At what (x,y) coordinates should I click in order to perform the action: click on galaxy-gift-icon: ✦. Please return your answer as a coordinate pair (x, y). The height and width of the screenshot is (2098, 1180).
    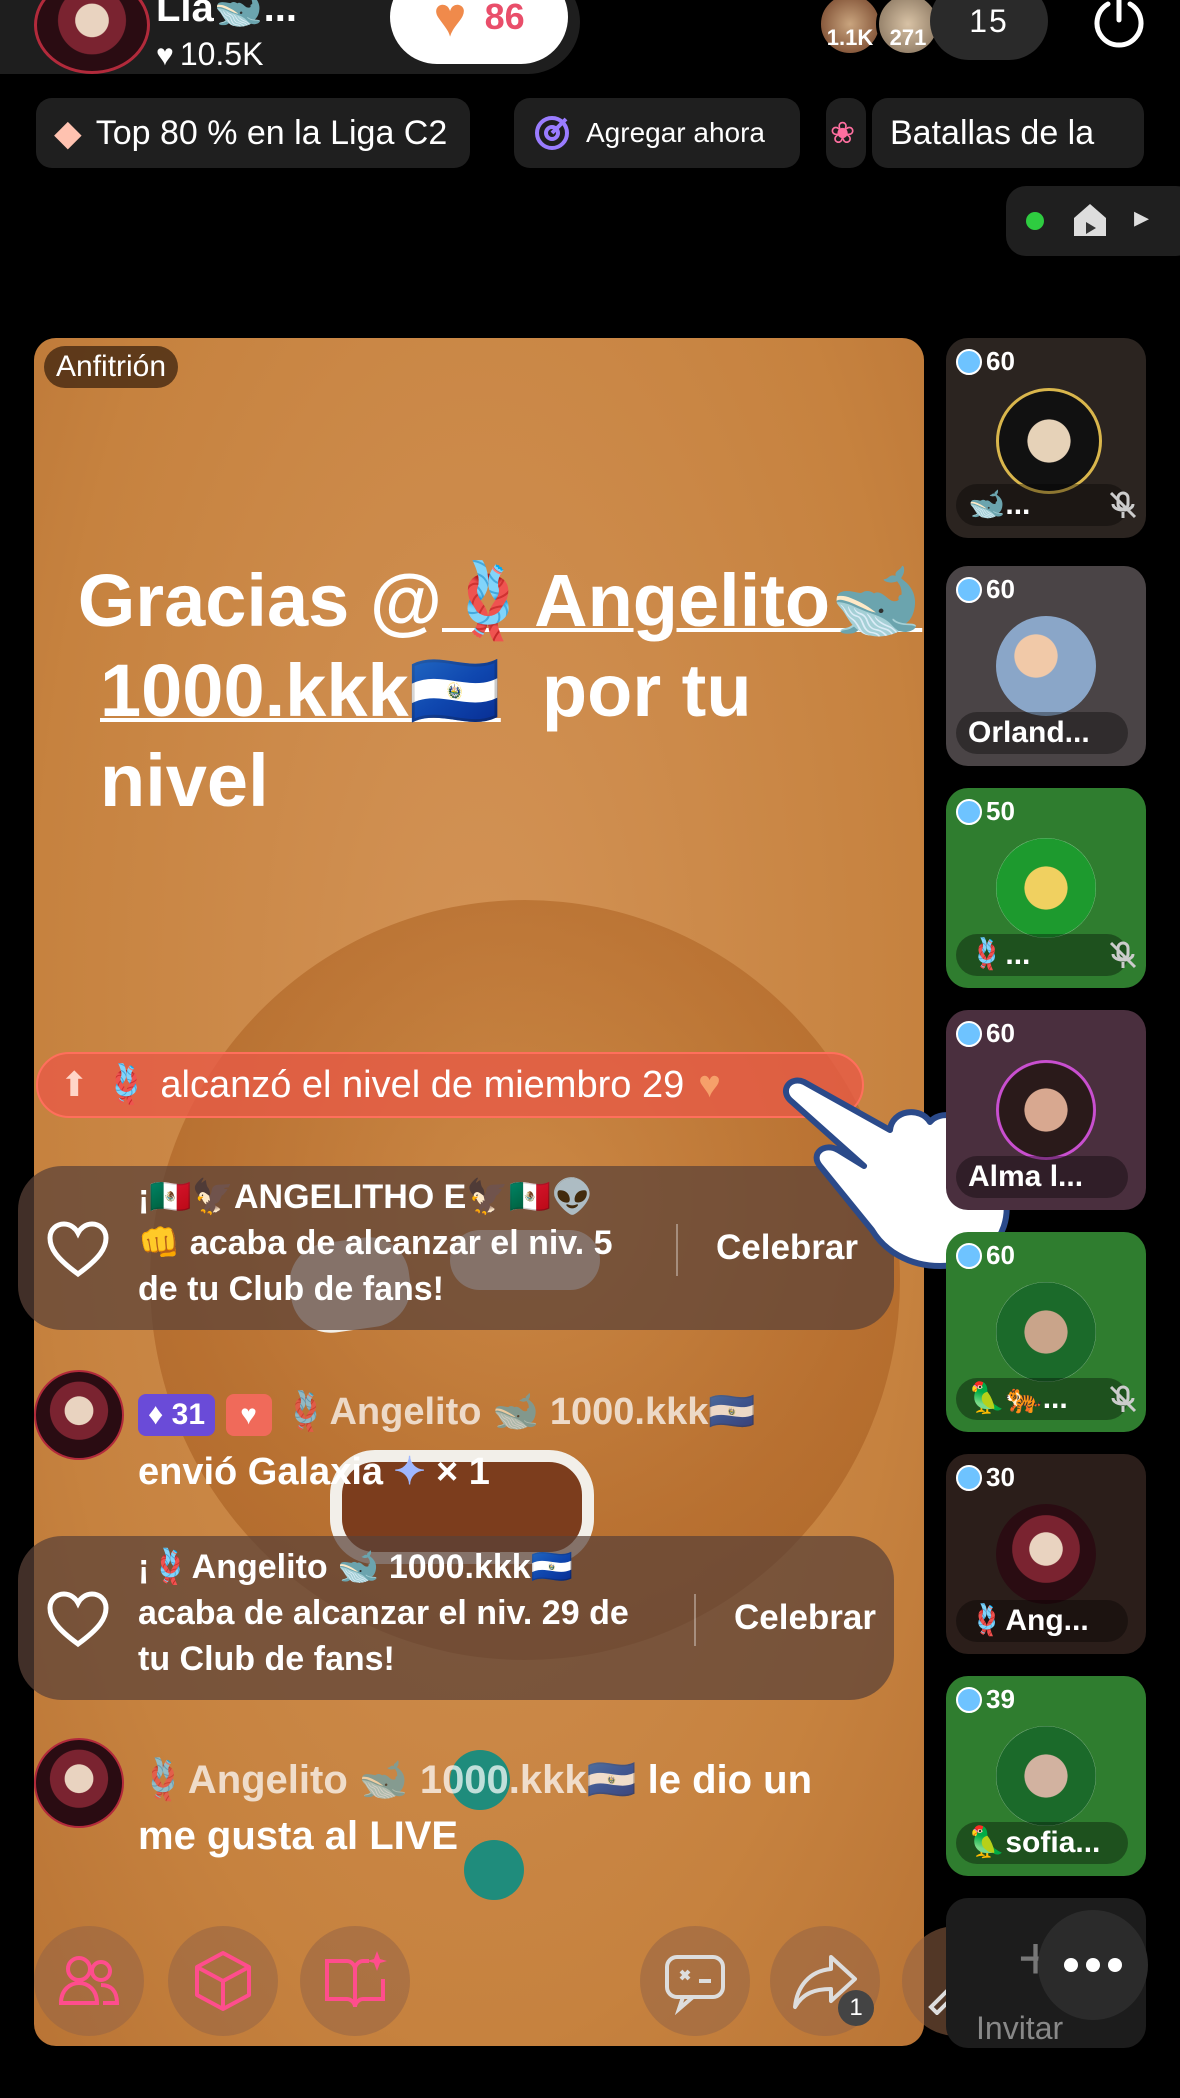
    Looking at the image, I should click on (409, 1472).